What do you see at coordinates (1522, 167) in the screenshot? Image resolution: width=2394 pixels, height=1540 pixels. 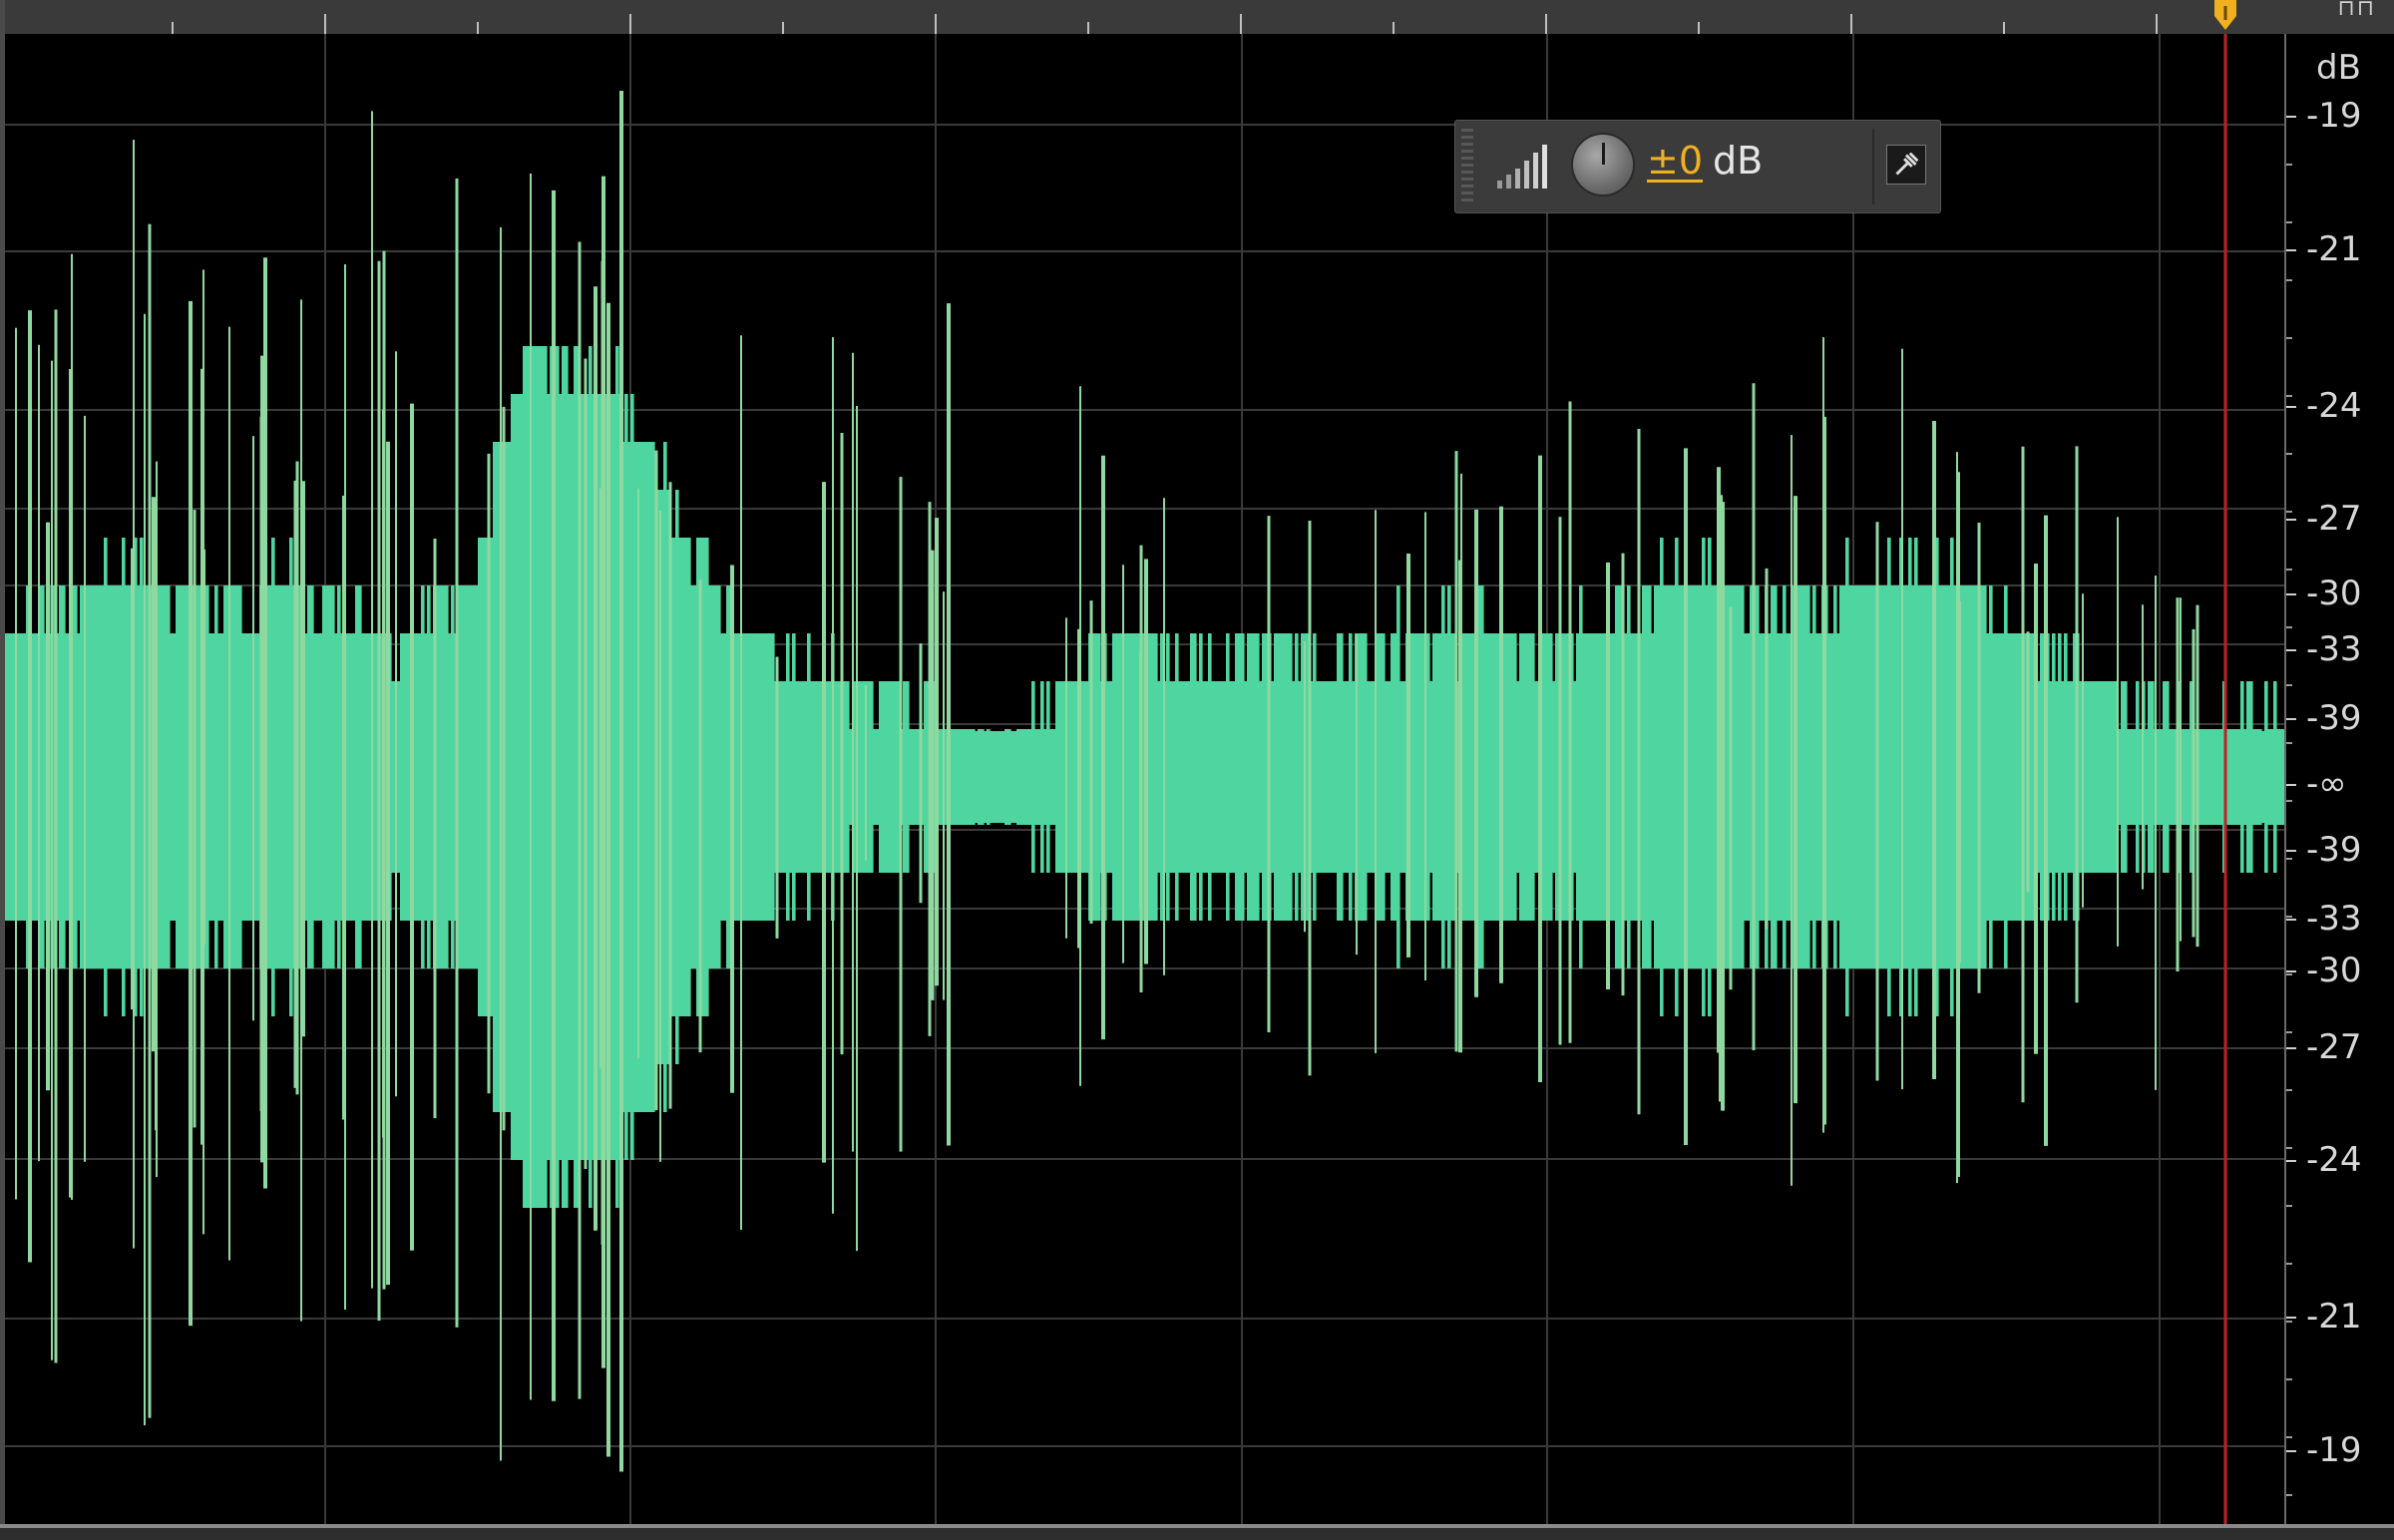 I see `signal-bars-icon` at bounding box center [1522, 167].